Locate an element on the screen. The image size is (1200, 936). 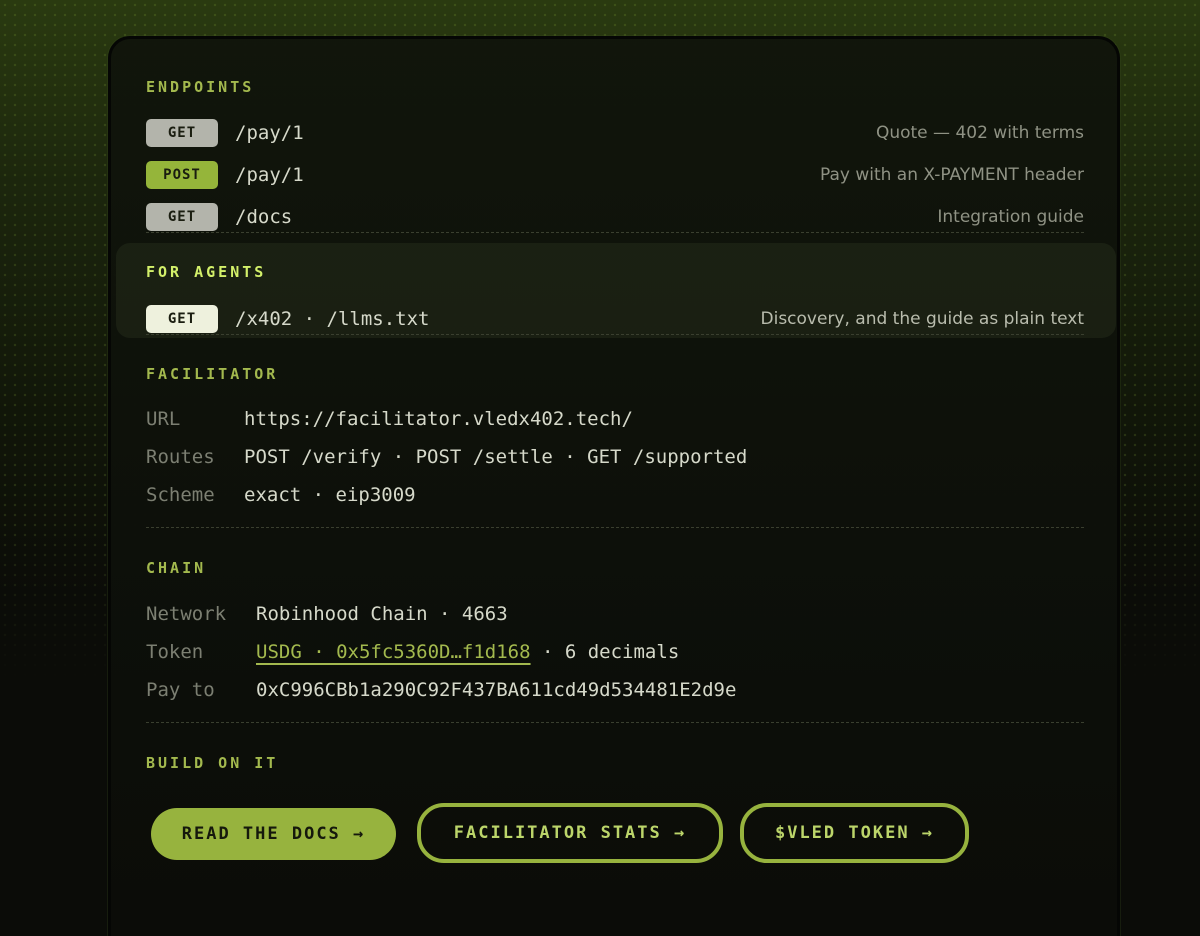
facilitator-url-value: https://facilitator.vledx402.tech/ is located at coordinates (438, 419).